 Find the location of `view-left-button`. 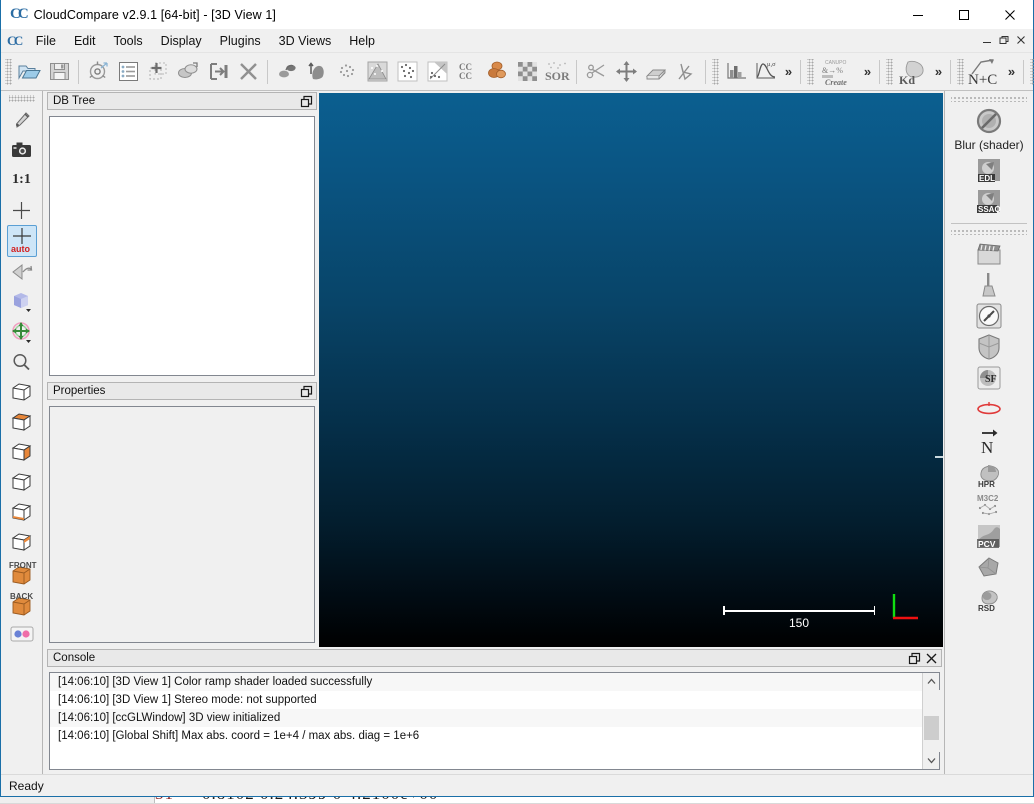

view-left-button is located at coordinates (22, 482).